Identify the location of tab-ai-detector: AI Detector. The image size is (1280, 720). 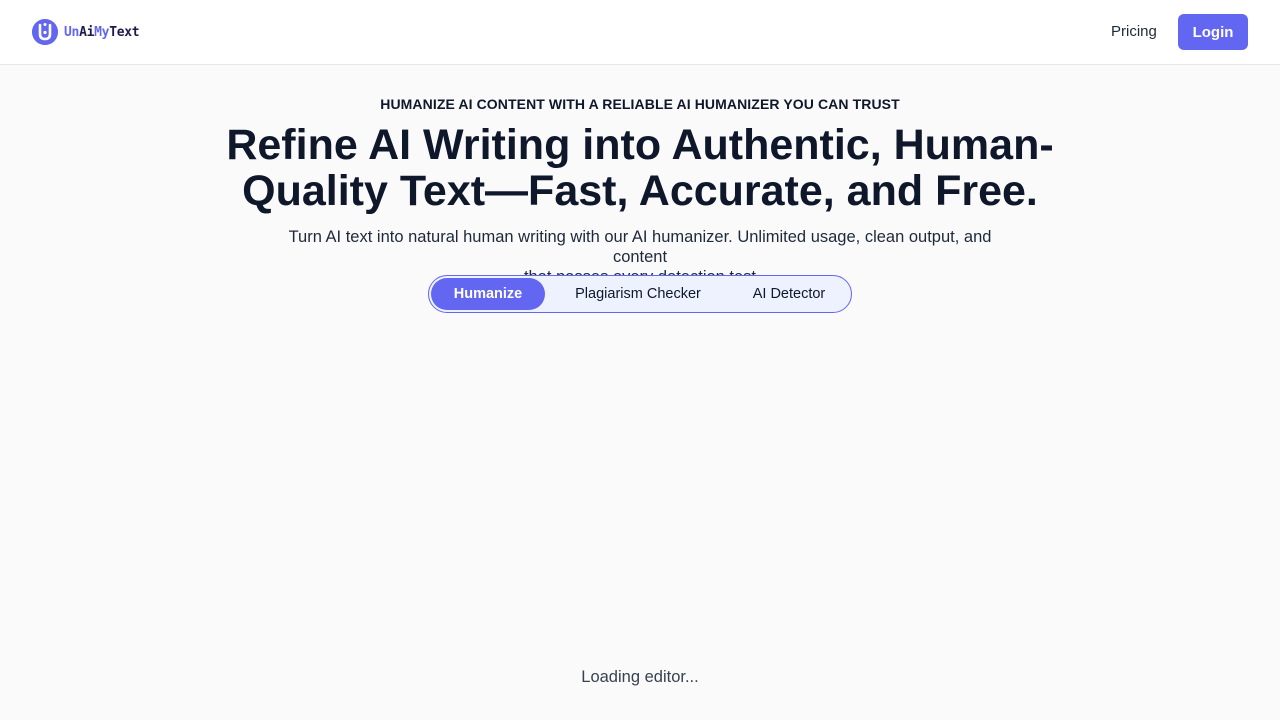
(789, 294).